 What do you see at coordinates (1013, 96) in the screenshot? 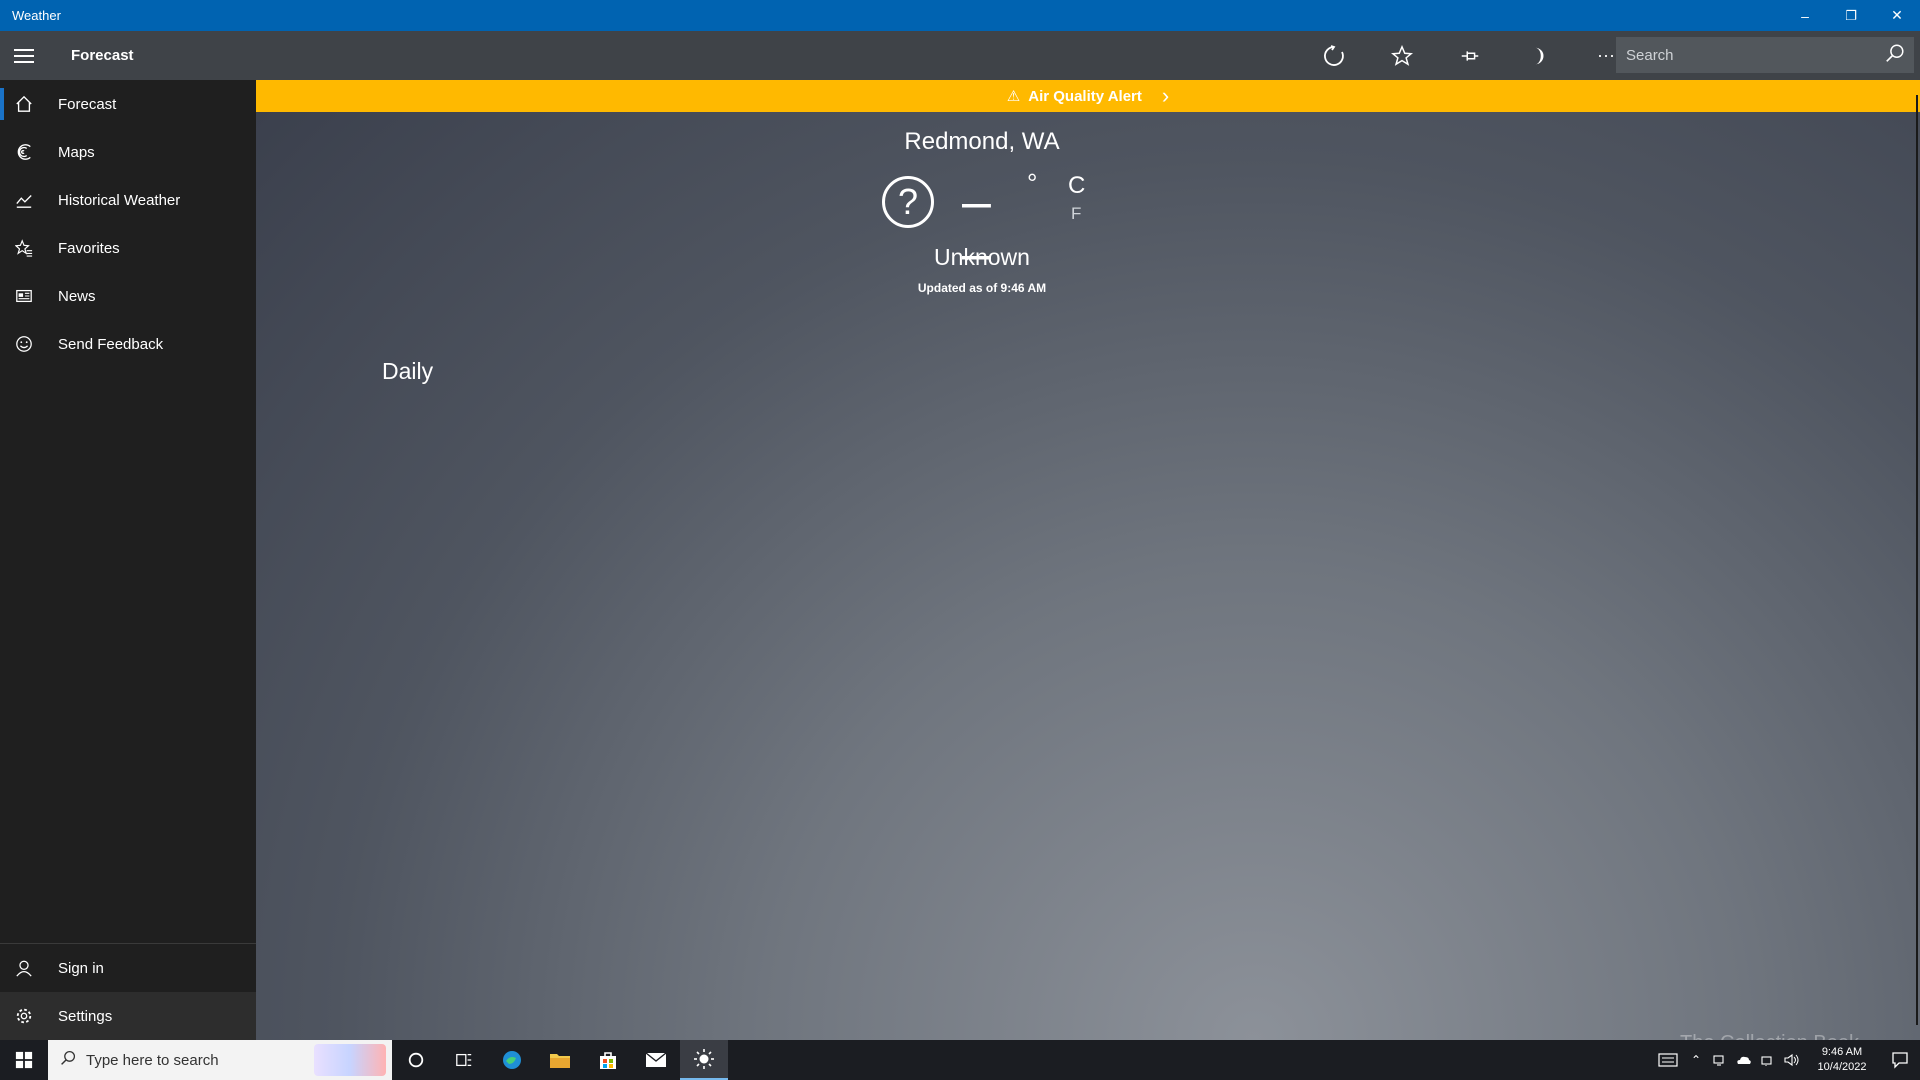
I see `warning-icon: ⚠` at bounding box center [1013, 96].